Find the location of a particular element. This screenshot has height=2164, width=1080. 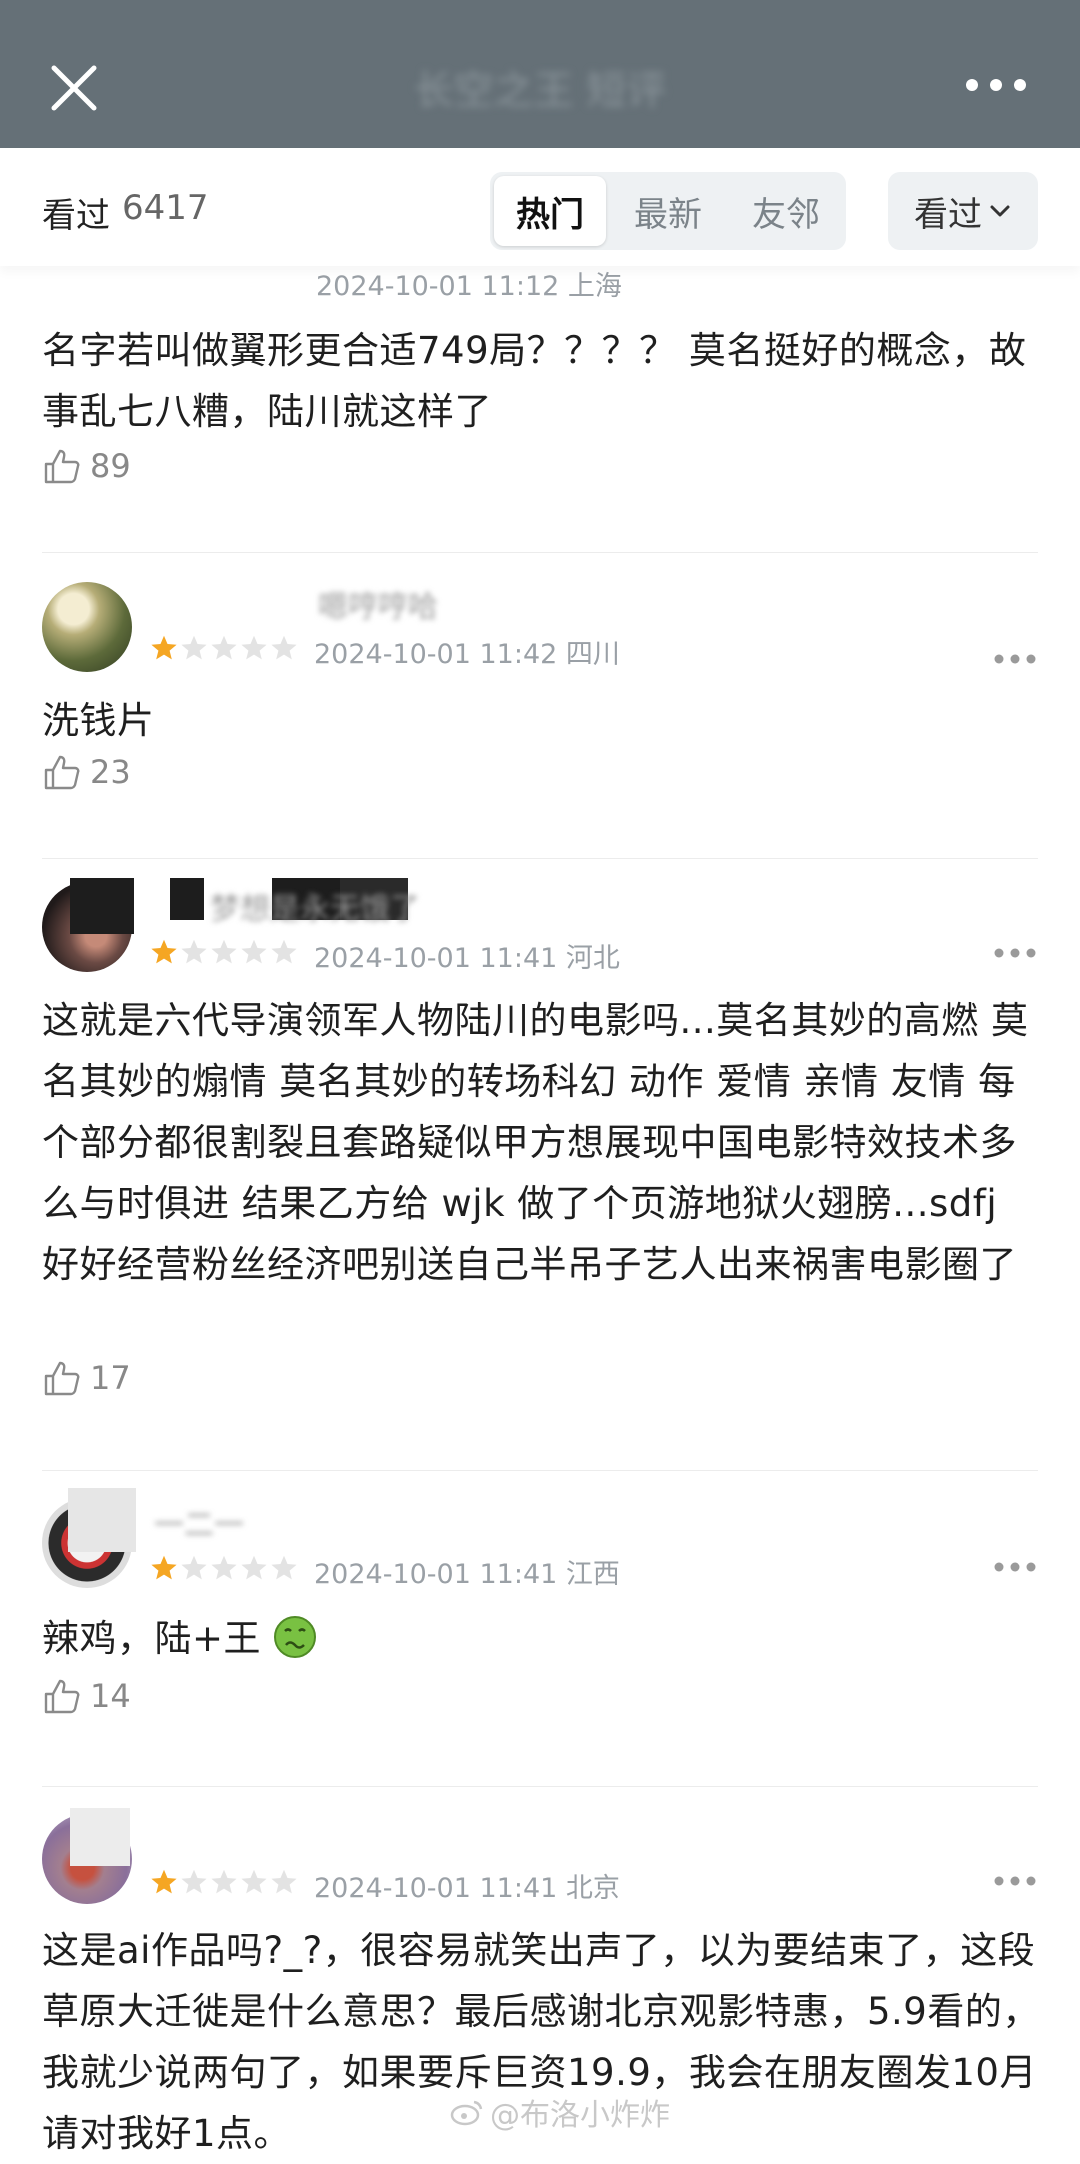

username: 梦想是永无饿了 is located at coordinates (315, 905).